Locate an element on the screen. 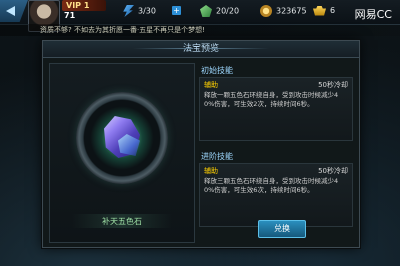 The image size is (400, 266). player-level: 71 is located at coordinates (70, 15).